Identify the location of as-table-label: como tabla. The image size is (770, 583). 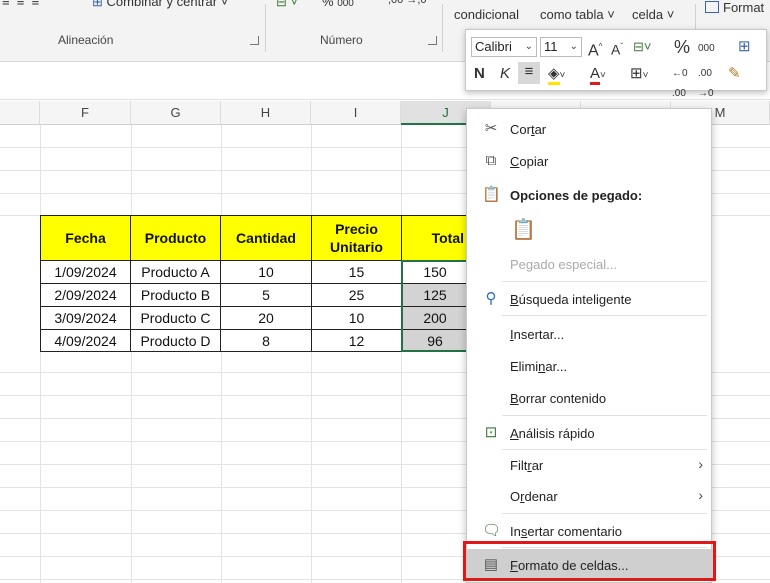
(572, 14).